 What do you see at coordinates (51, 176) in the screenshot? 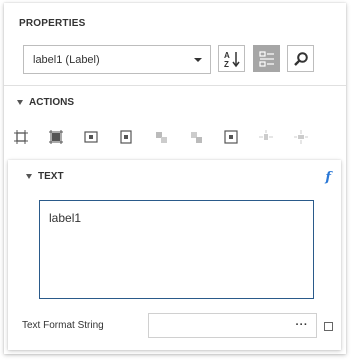
I see `text-header-label: TEXT` at bounding box center [51, 176].